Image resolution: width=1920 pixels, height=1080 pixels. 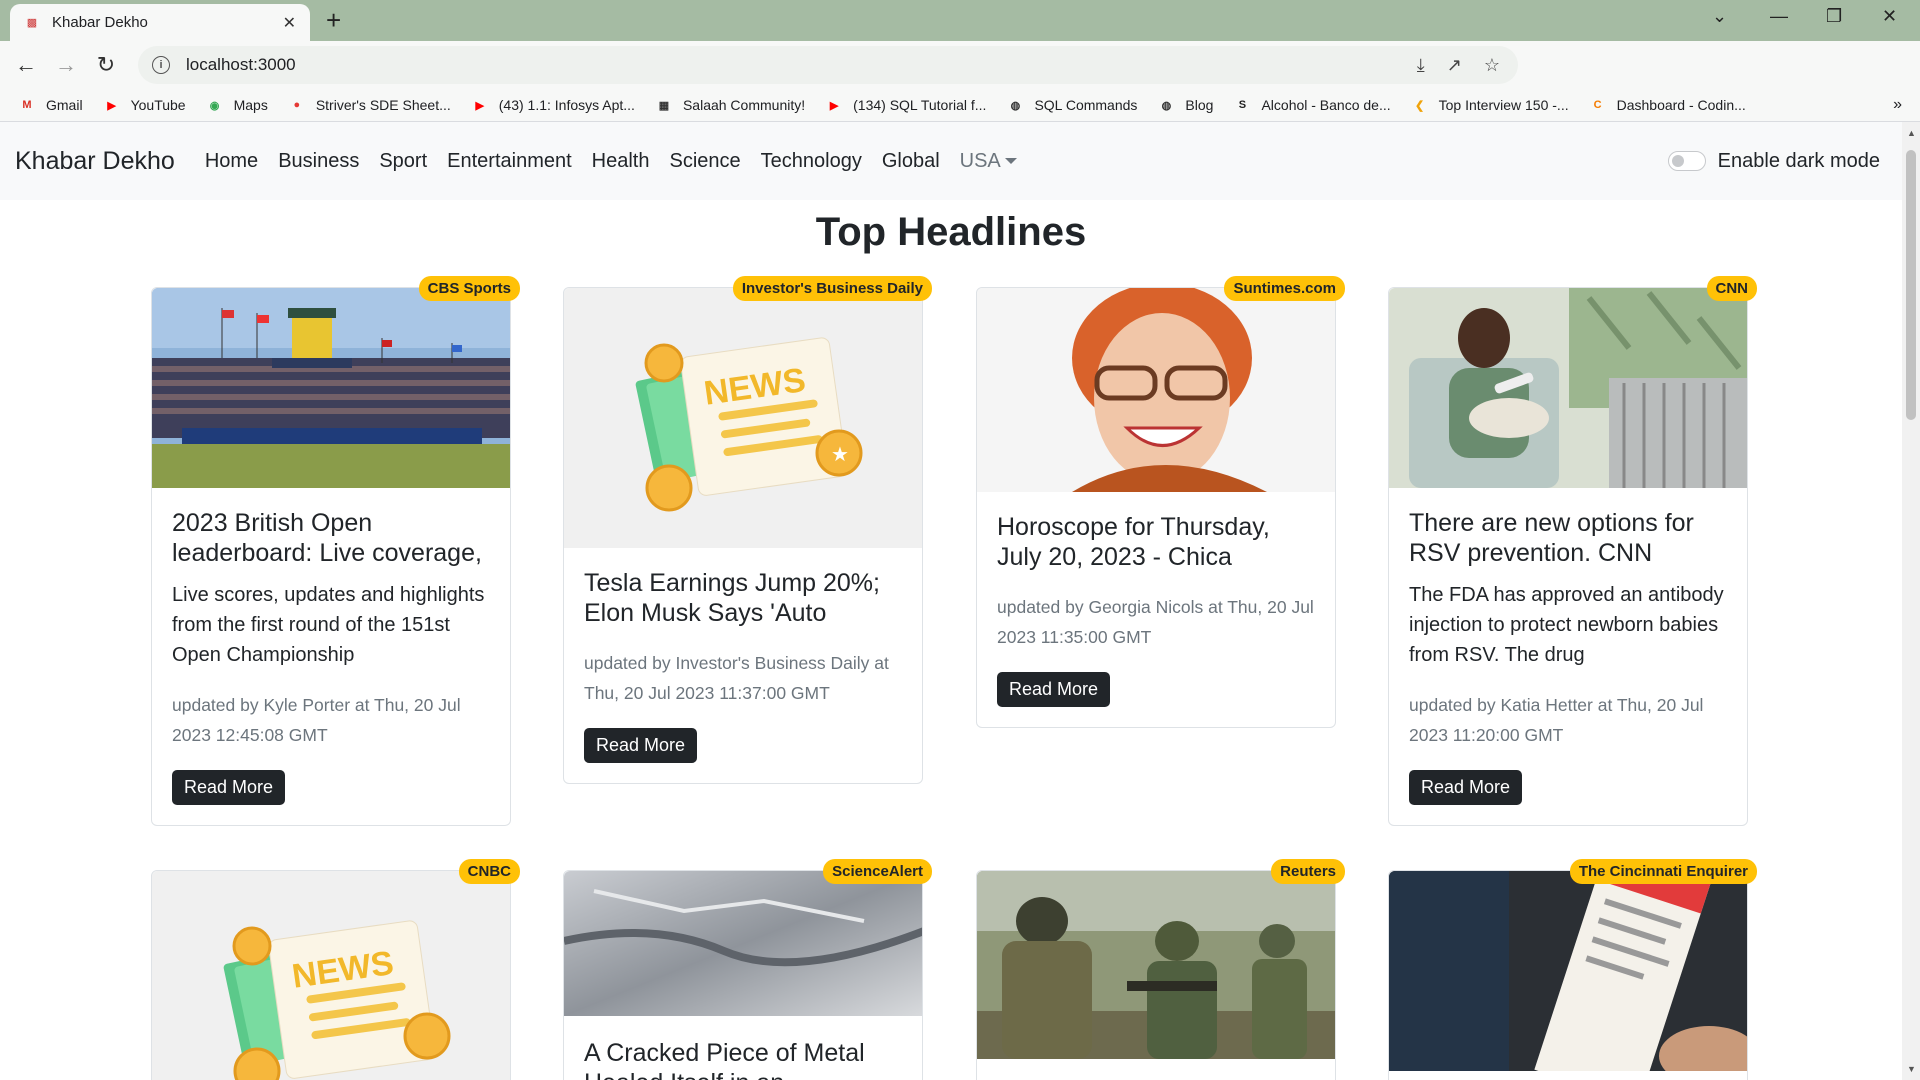 I want to click on news-image-lottery-ticket, so click(x=1568, y=971).